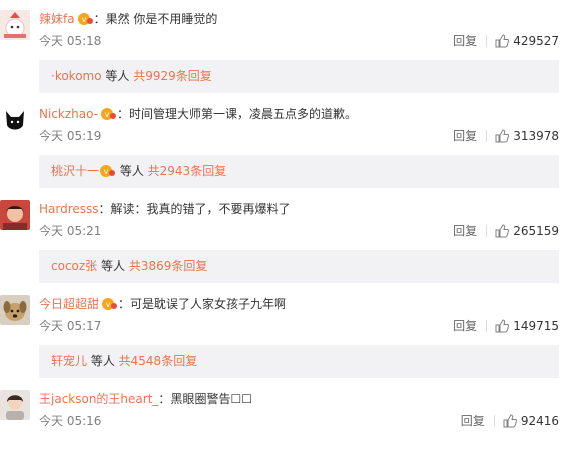  What do you see at coordinates (70, 421) in the screenshot?
I see `comment-time: 今天 05:16` at bounding box center [70, 421].